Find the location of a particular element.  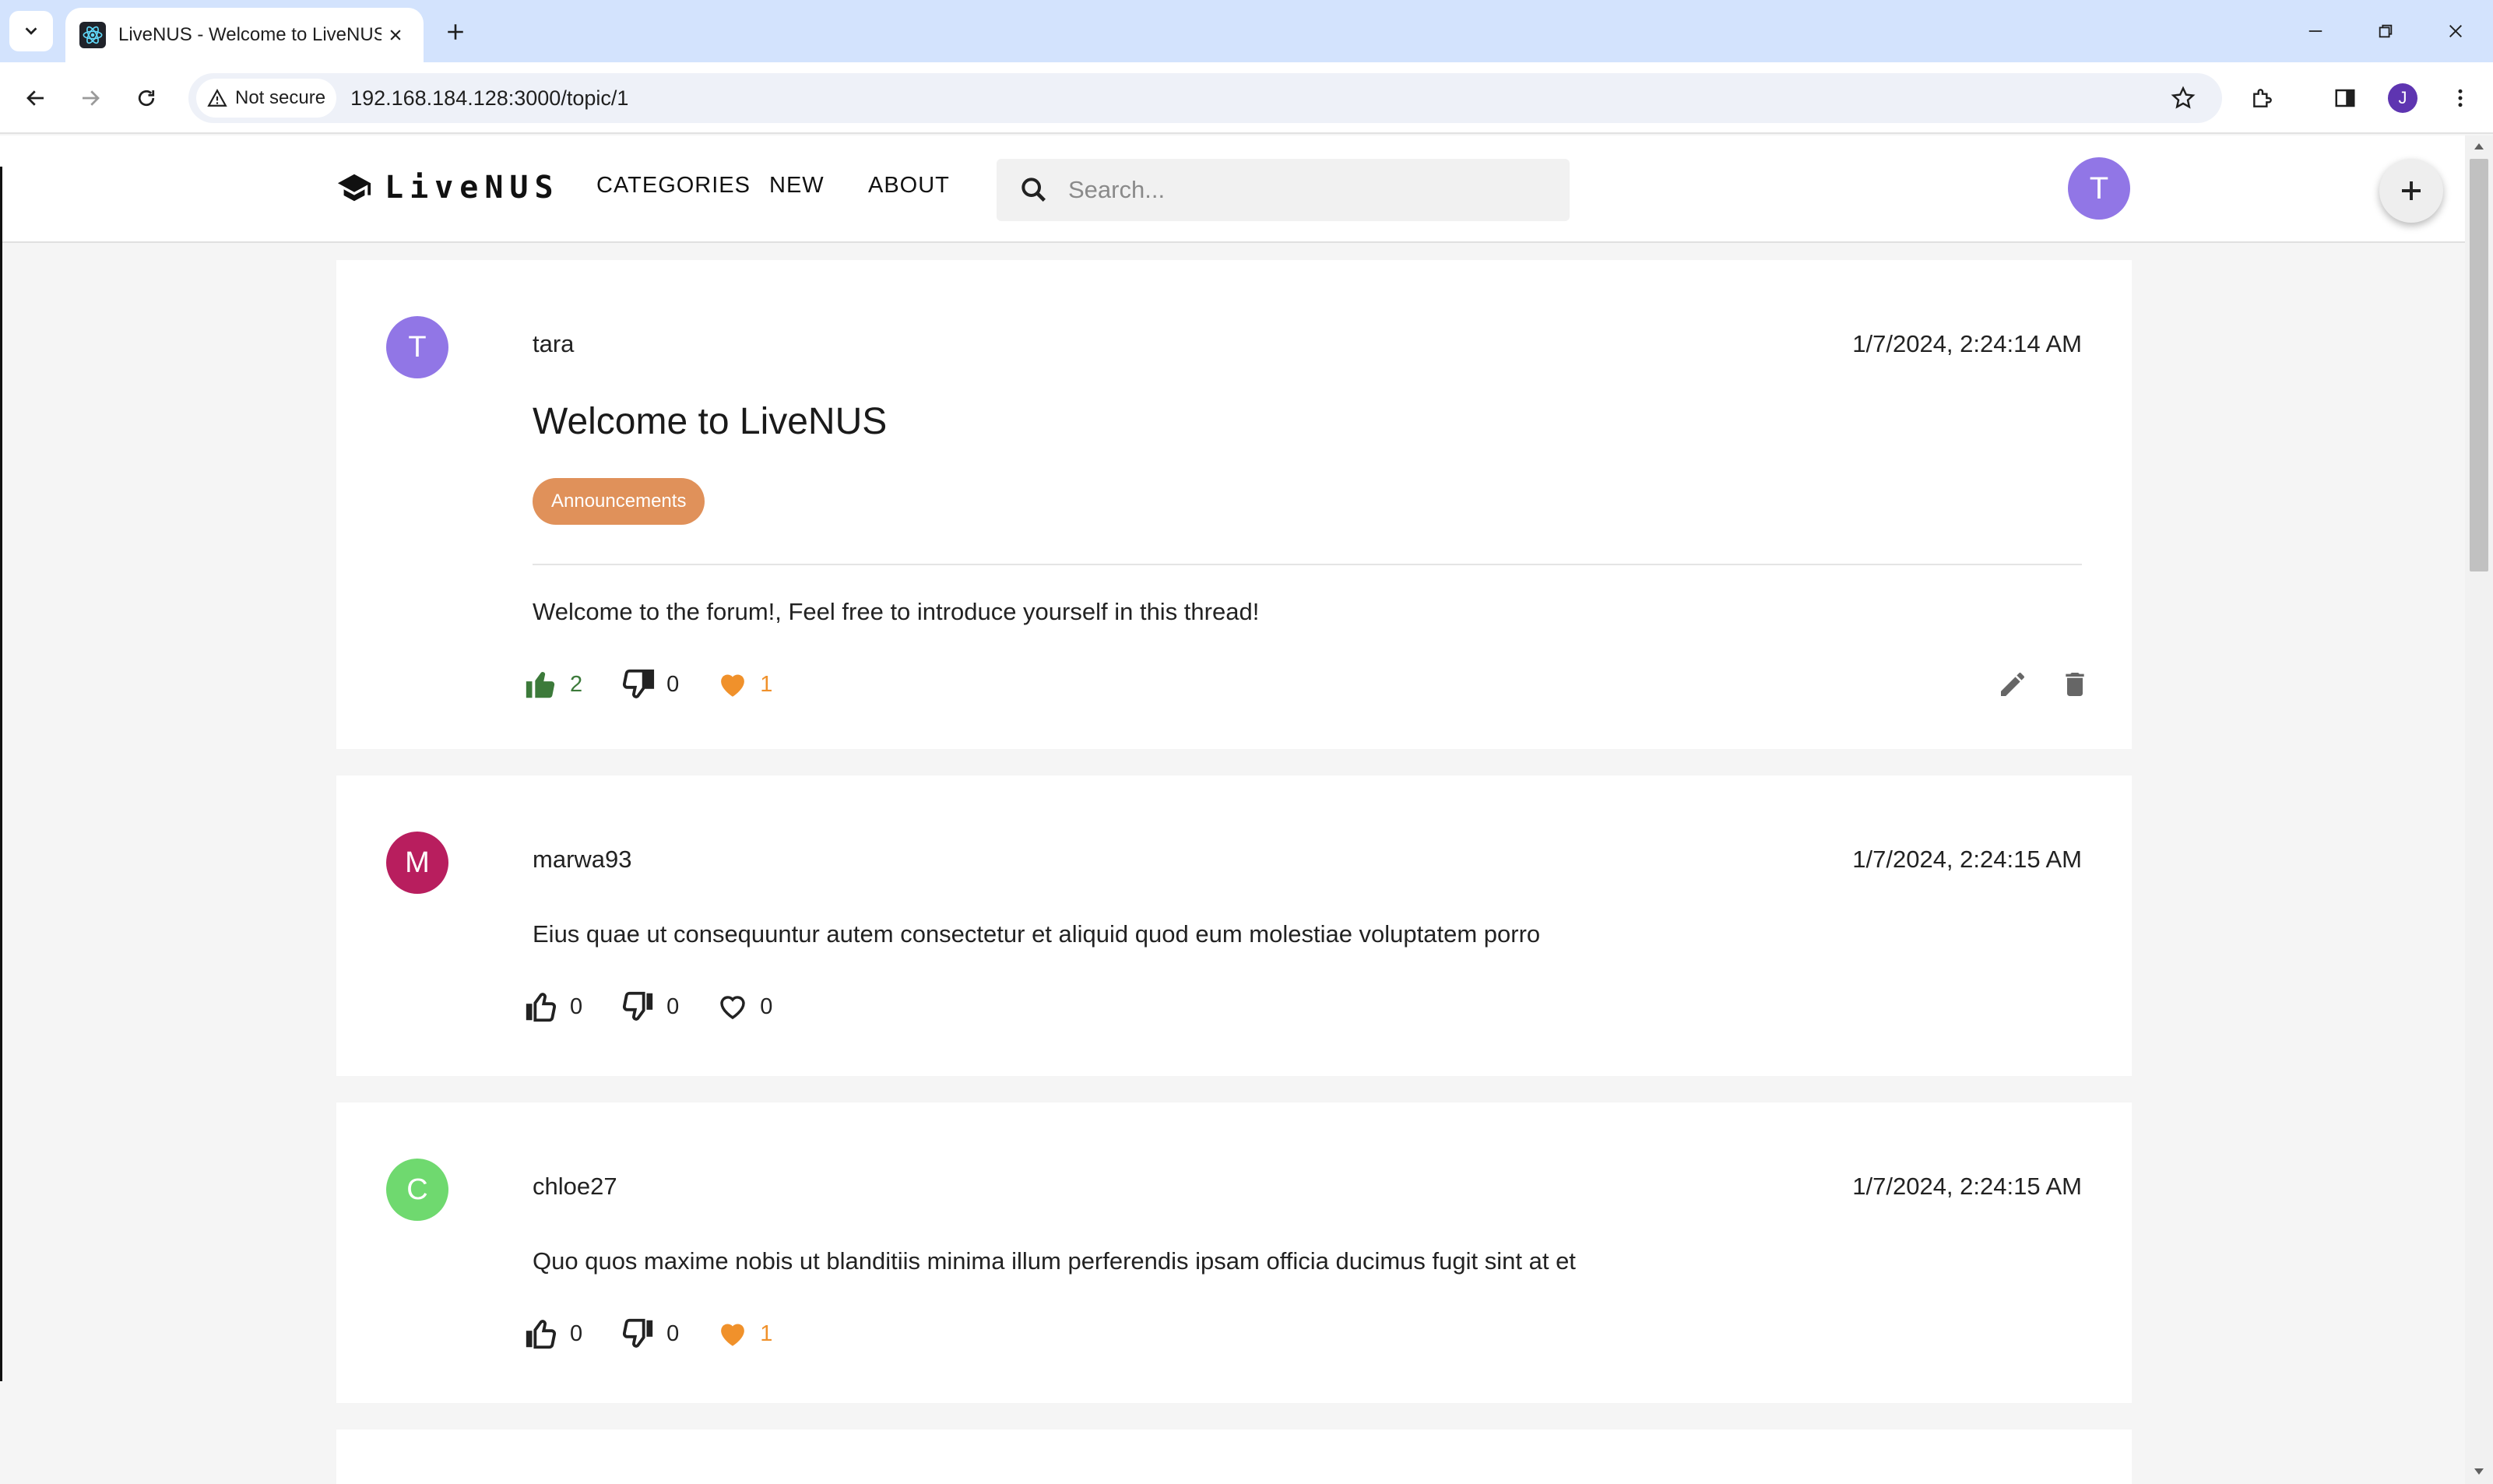

username: marwa93 is located at coordinates (582, 860).